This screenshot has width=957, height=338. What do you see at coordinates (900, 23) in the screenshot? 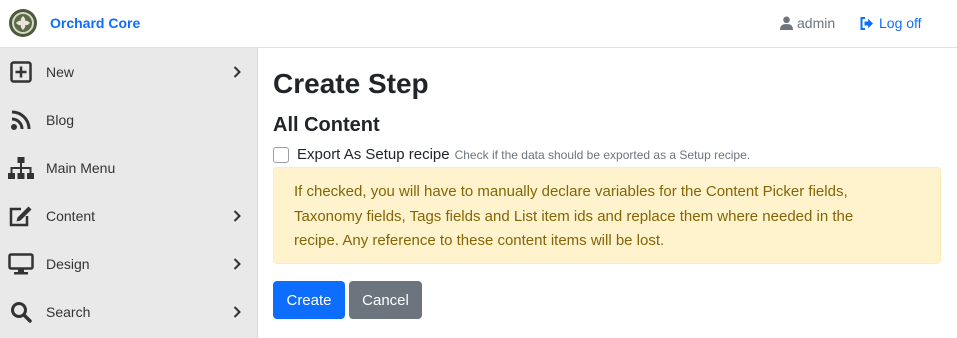
I see `logoff-label: Log off` at bounding box center [900, 23].